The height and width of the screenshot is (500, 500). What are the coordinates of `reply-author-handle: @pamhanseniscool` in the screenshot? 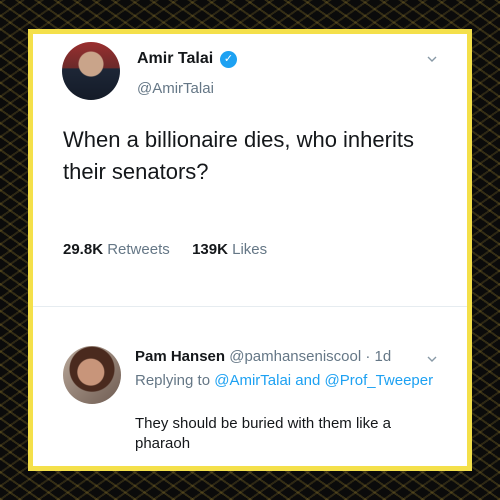 It's located at (295, 356).